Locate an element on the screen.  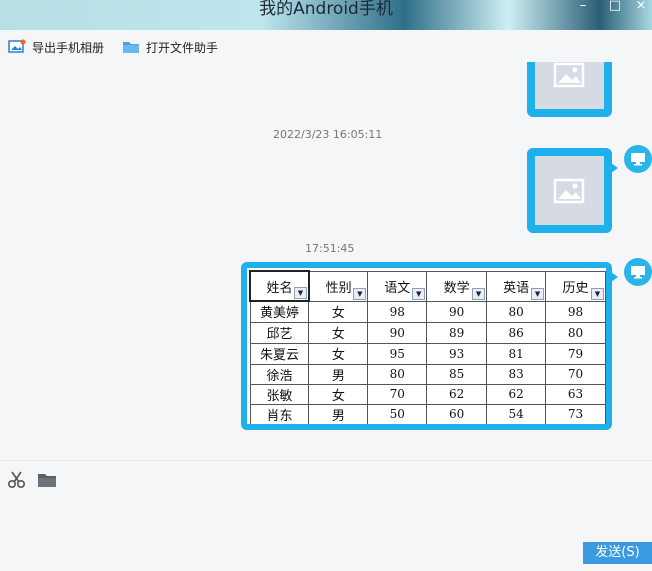
open-file-assistant-button: 打开文件助手 is located at coordinates (170, 47).